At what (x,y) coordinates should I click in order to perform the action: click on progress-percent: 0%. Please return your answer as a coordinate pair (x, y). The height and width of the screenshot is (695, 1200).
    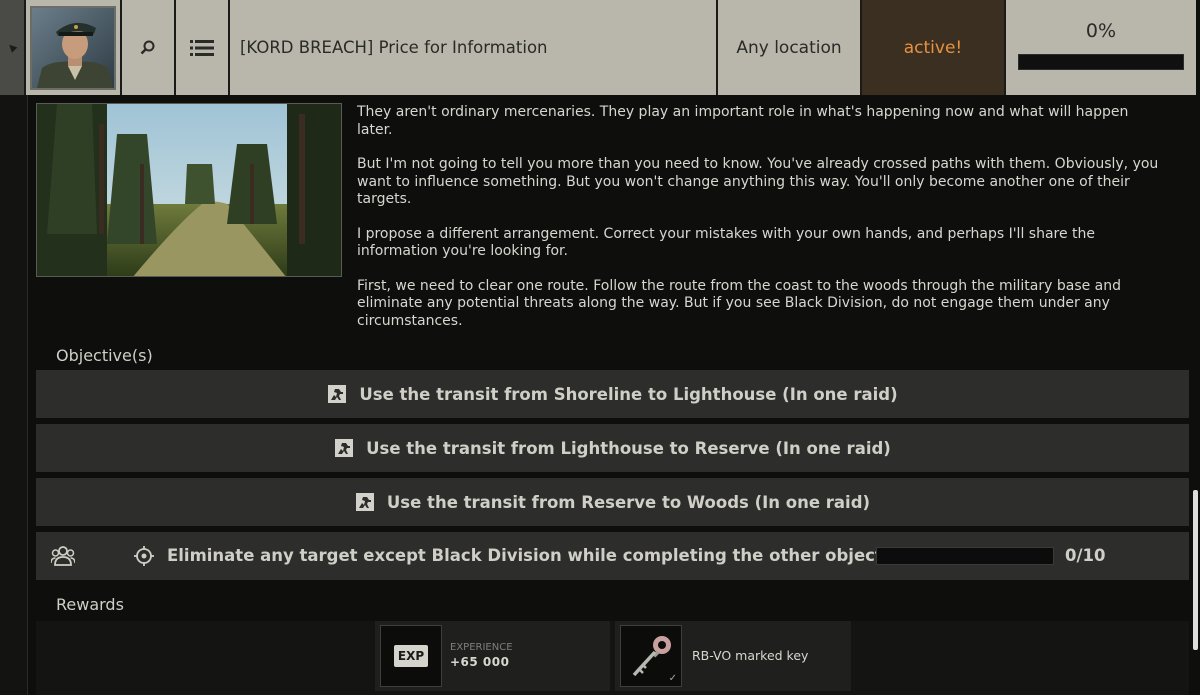
    Looking at the image, I should click on (1101, 31).